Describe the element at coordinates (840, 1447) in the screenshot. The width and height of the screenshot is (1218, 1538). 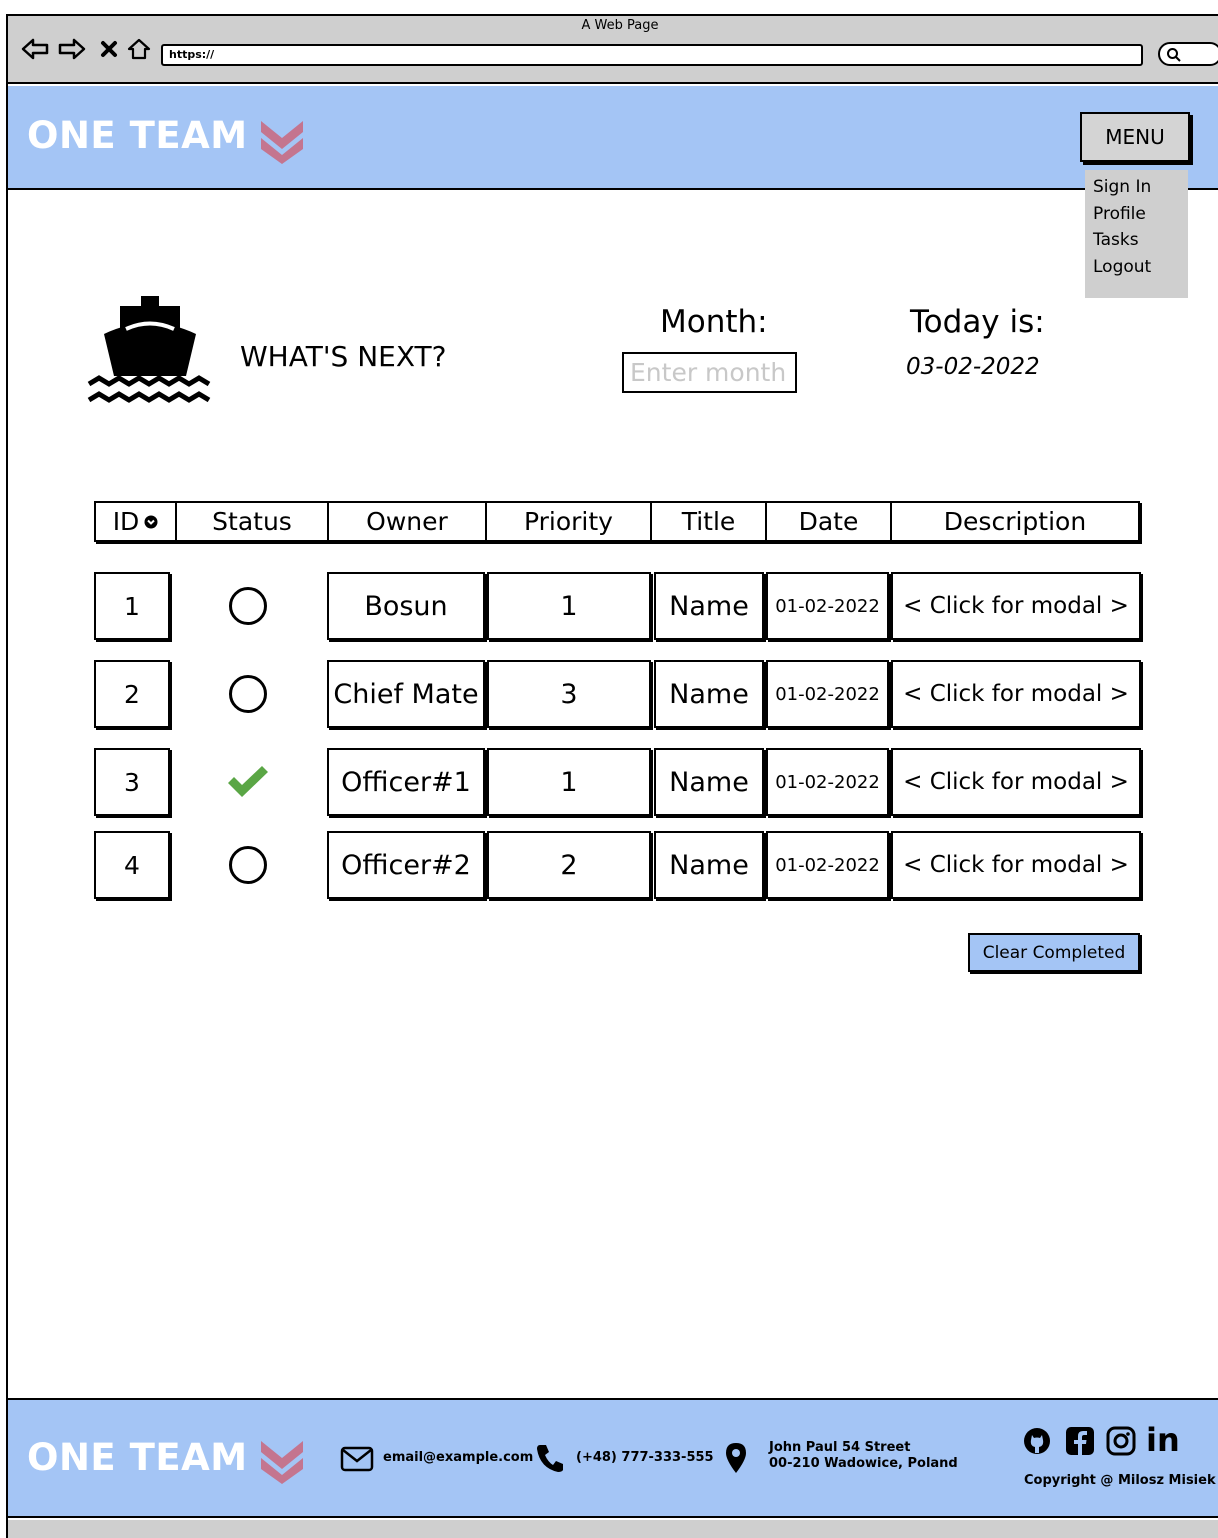
I see `footer-address-line1: John Paul 54 Street` at that location.